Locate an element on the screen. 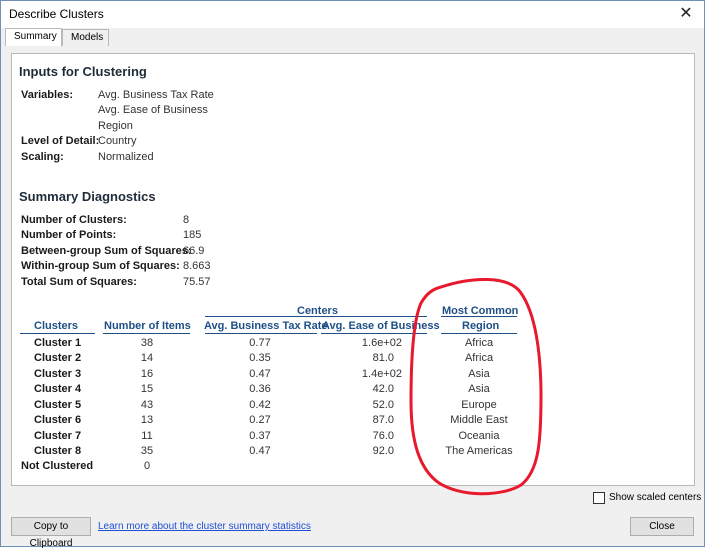 The height and width of the screenshot is (552, 705). items-value: 43 is located at coordinates (147, 405).